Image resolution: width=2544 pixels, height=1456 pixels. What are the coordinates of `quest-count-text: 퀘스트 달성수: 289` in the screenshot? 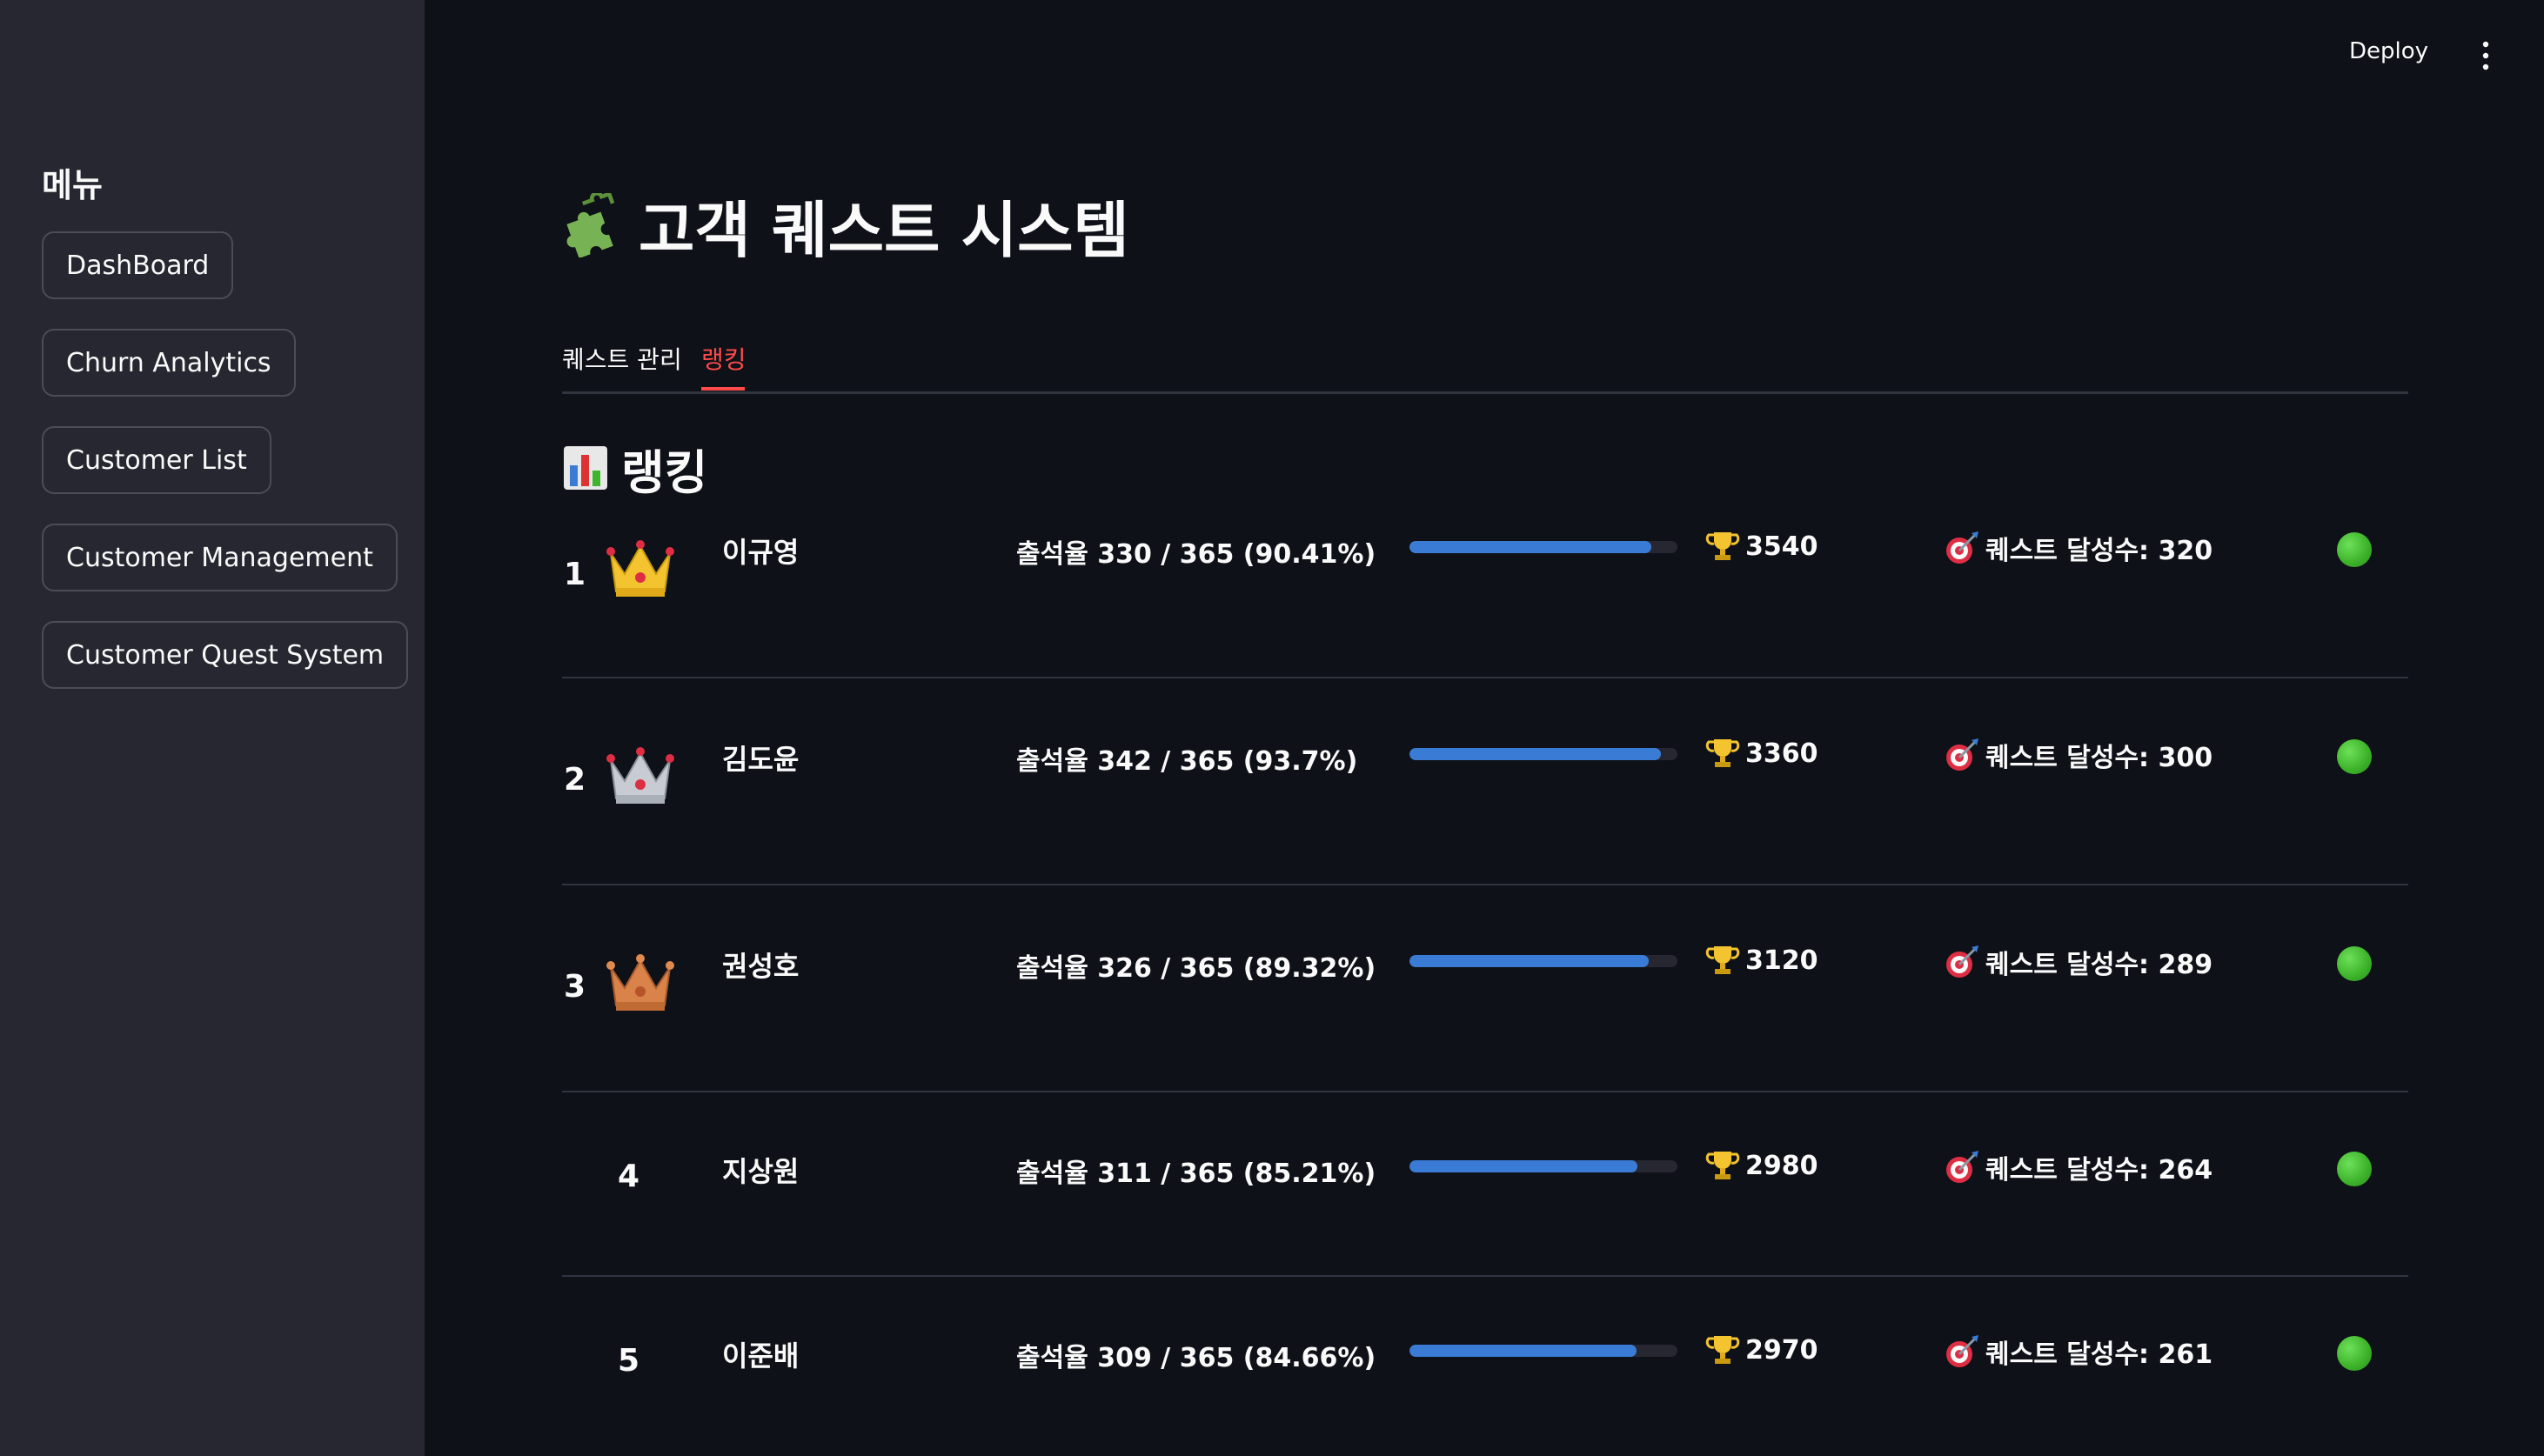 It's located at (2099, 965).